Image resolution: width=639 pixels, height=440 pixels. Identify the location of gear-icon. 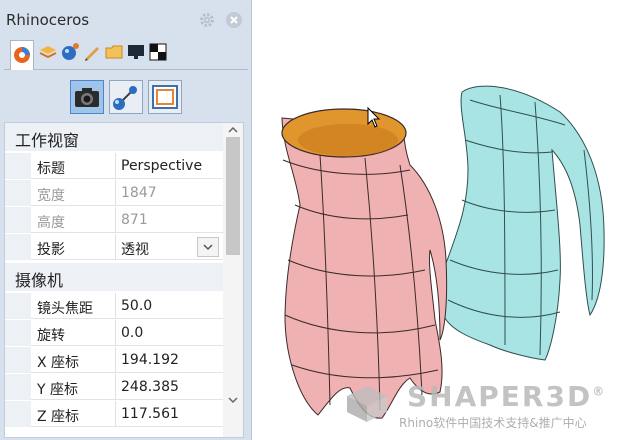
(207, 20).